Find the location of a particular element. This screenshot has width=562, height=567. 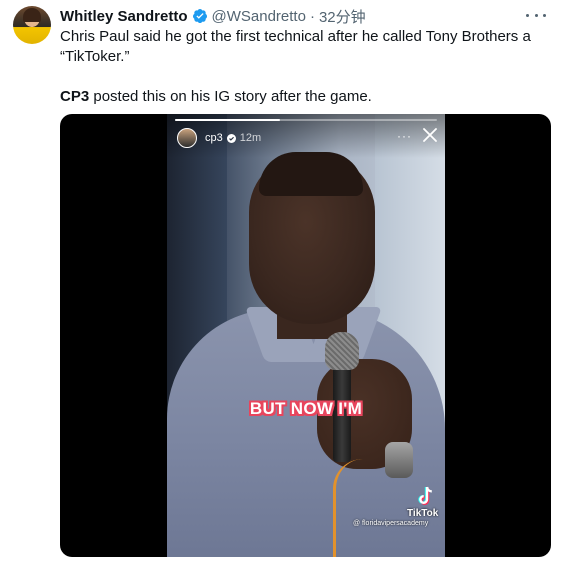

more-options-icon is located at coordinates (536, 15).